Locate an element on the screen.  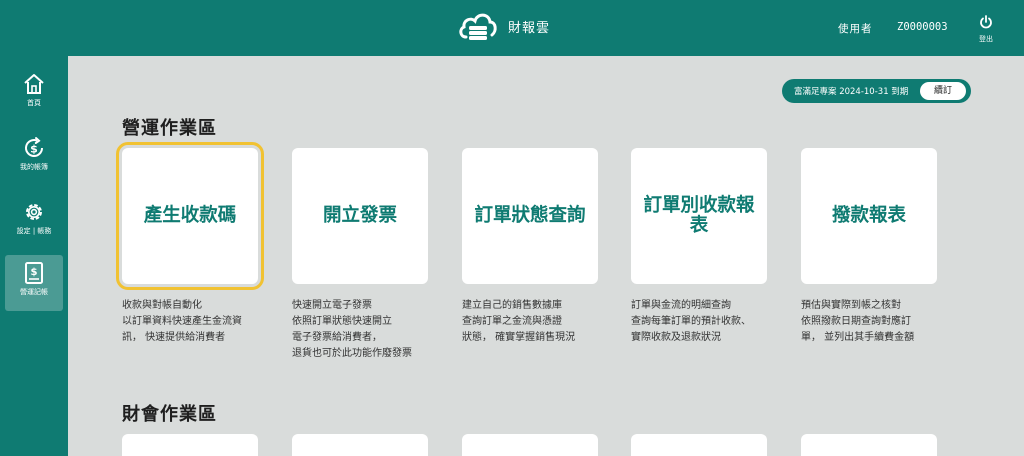
desc-line: 收款與對帳自動化 is located at coordinates (162, 305).